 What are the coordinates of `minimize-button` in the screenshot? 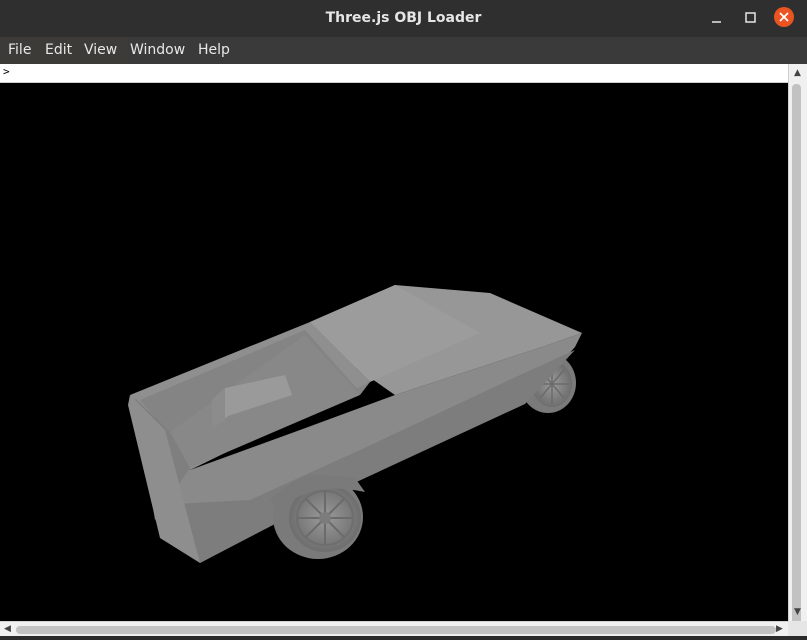 It's located at (717, 18).